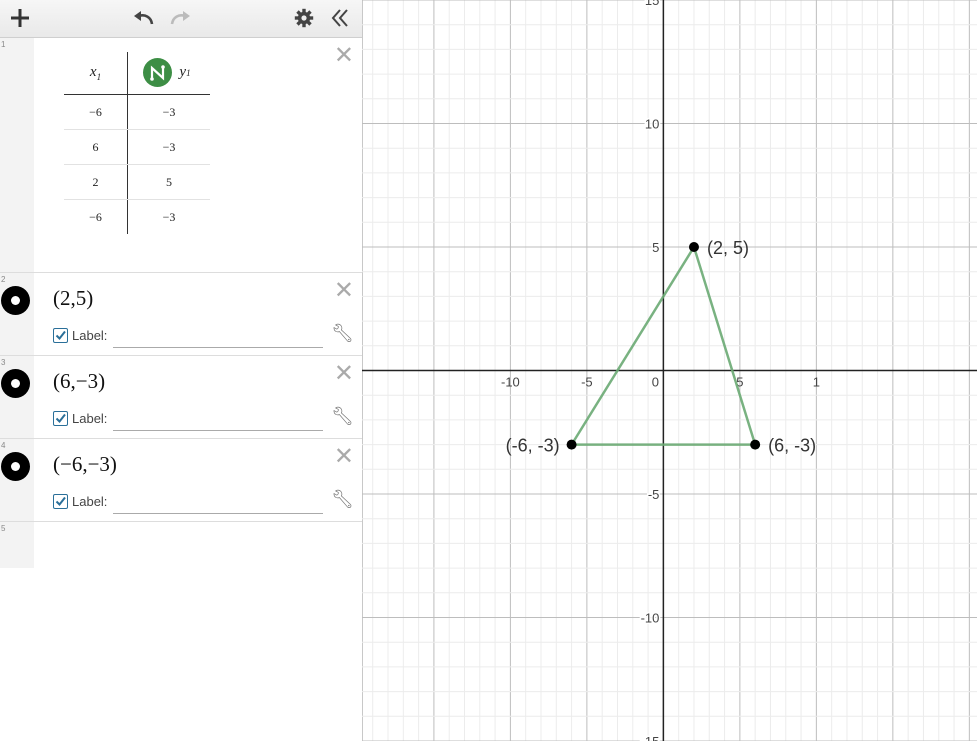 Image resolution: width=977 pixels, height=741 pixels. Describe the element at coordinates (510, 382) in the screenshot. I see `x-tick-label: -10` at that location.